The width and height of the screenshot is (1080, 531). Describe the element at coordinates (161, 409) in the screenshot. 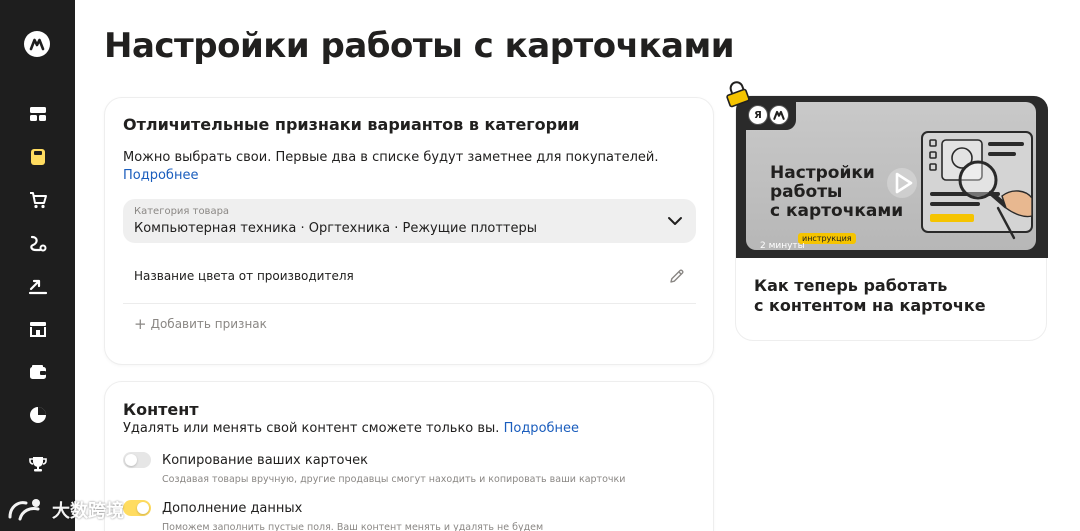

I see `content-title: Контент` at that location.